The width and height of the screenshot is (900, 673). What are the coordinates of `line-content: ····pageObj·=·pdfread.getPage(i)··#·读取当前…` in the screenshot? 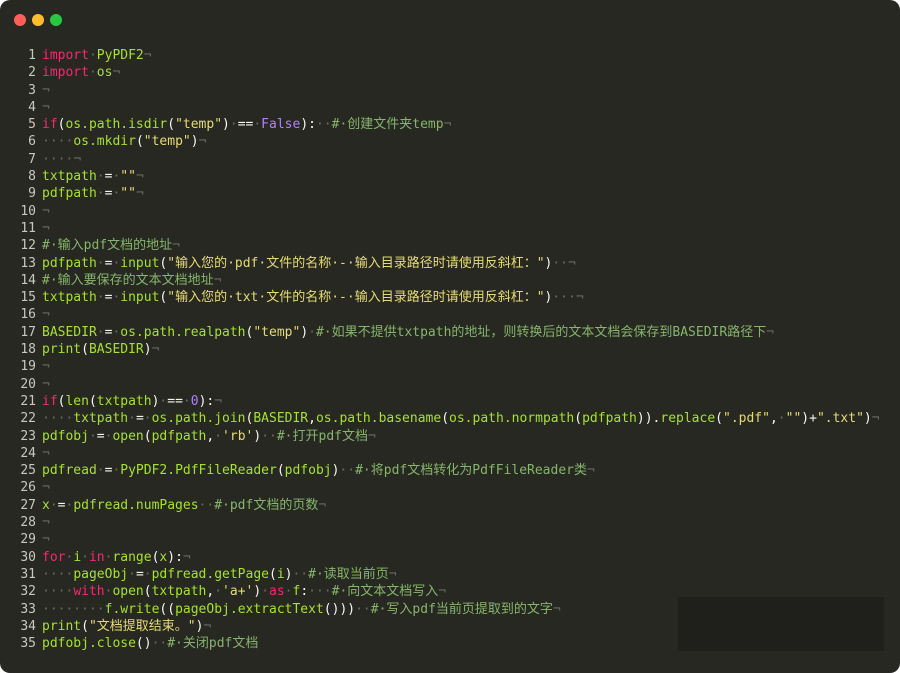 It's located at (219, 574).